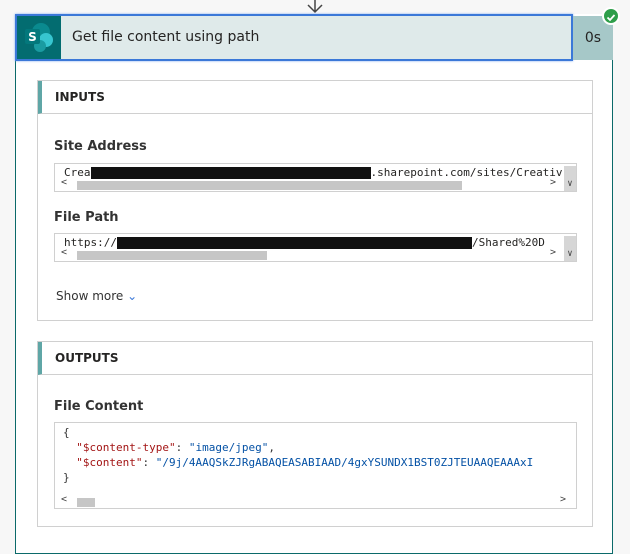 This screenshot has height=554, width=630. Describe the element at coordinates (32, 37) in the screenshot. I see `svg-text: S` at that location.